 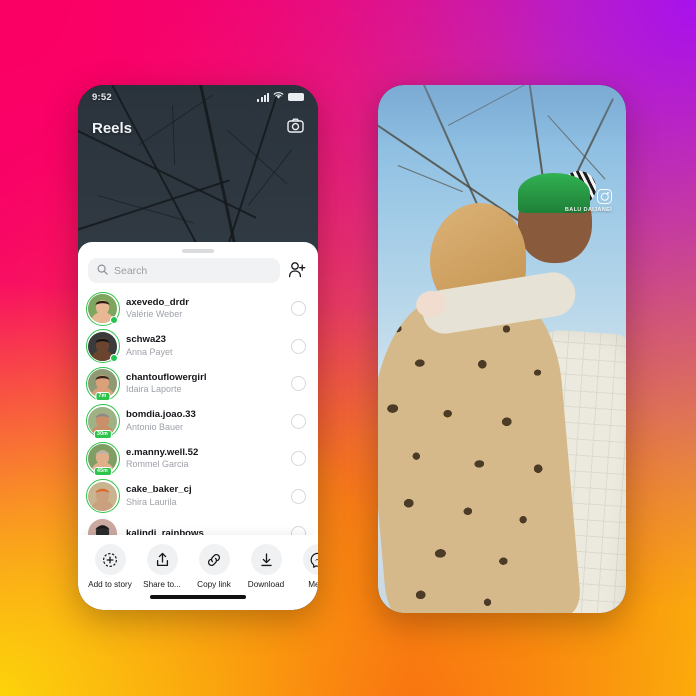 I want to click on contact-row: axevedo_drdr Valérie Weber, so click(x=198, y=309).